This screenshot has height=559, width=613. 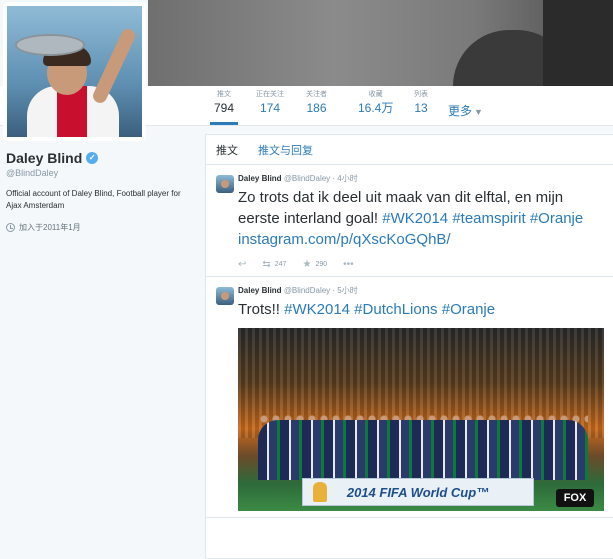 I want to click on retweet-button: ⇆ 247, so click(x=274, y=264).